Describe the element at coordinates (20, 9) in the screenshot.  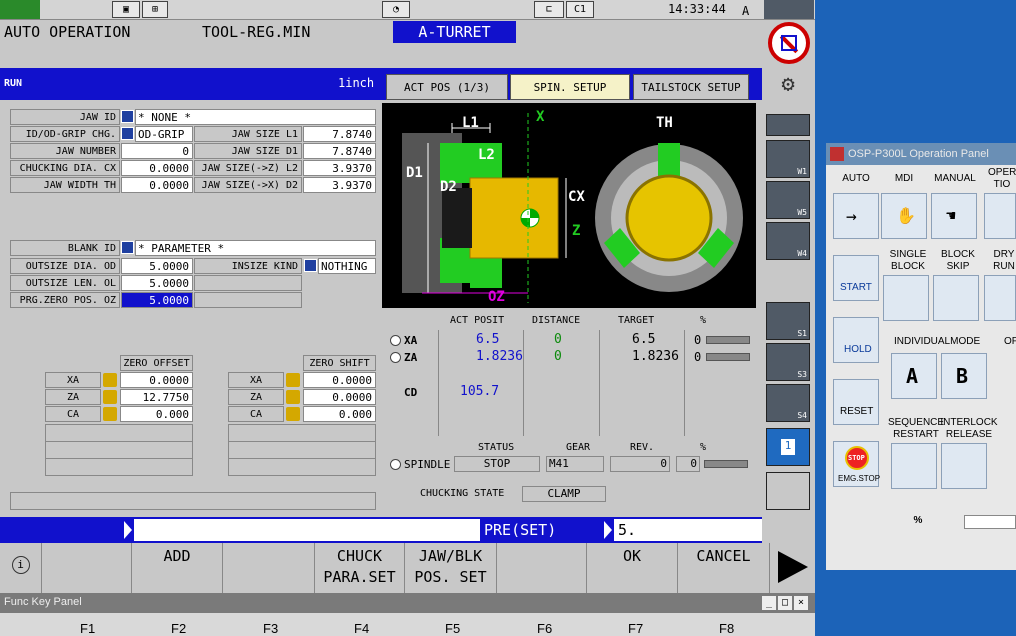
I see `green-arrow-icon` at that location.